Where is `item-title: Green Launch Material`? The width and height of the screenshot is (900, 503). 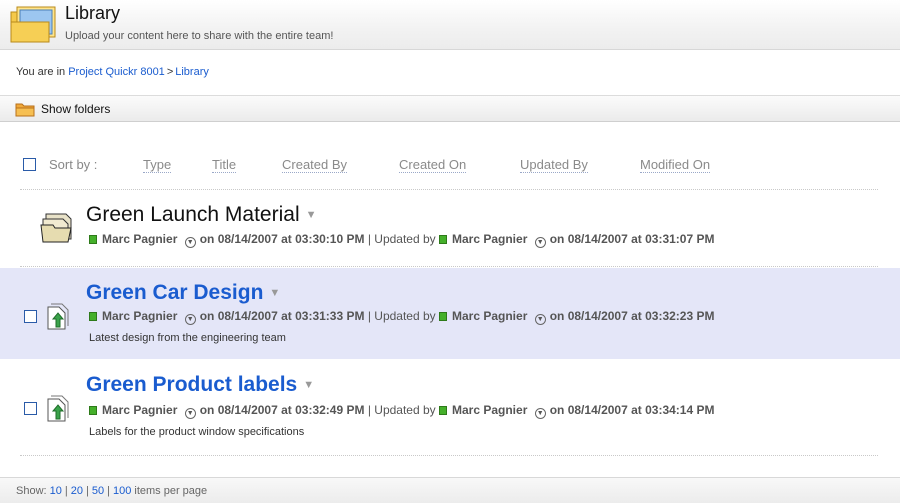 item-title: Green Launch Material is located at coordinates (193, 214).